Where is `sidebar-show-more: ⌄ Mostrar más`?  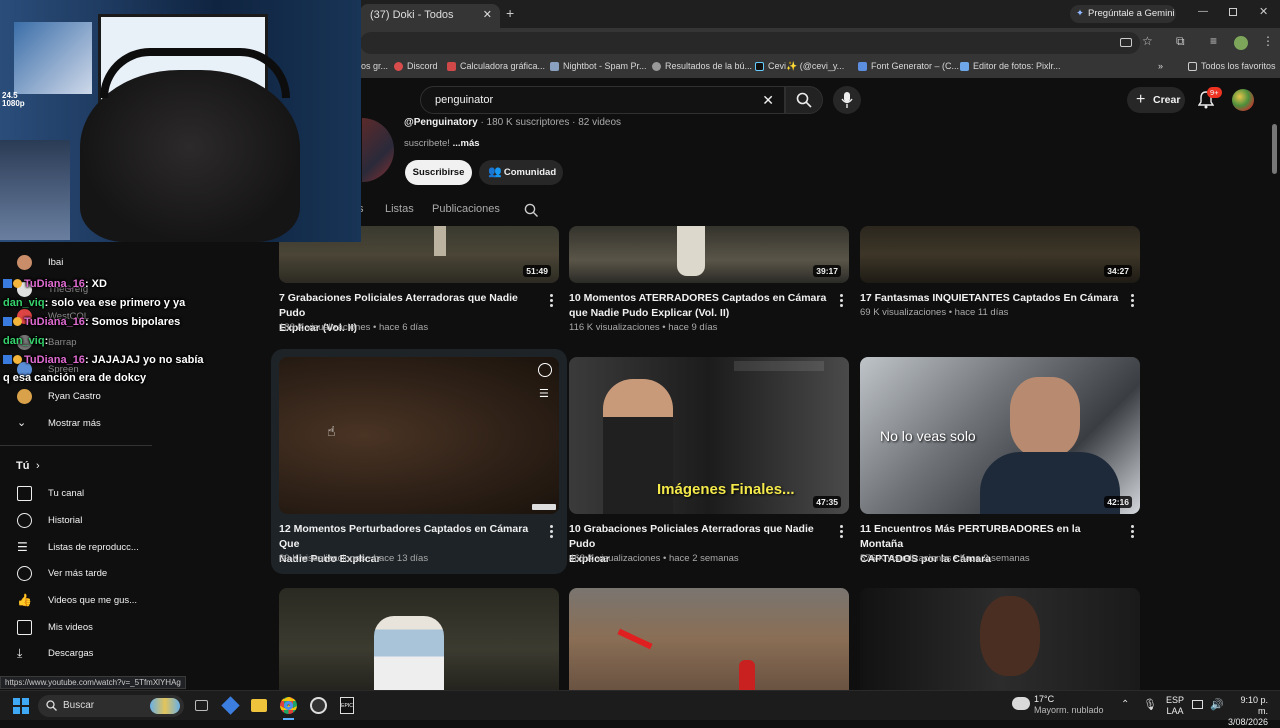
sidebar-show-more: ⌄ Mostrar más is located at coordinates (77, 423).